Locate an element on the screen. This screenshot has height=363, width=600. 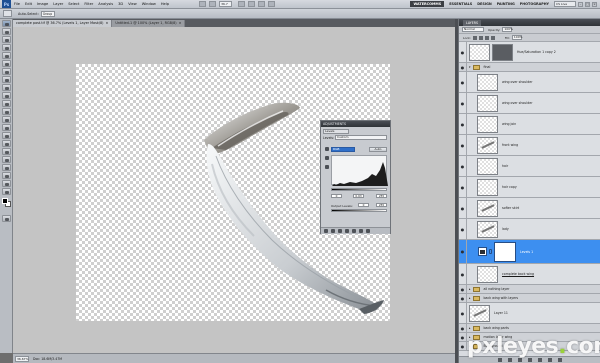
type-tool-icon is located at coordinates (6, 143).